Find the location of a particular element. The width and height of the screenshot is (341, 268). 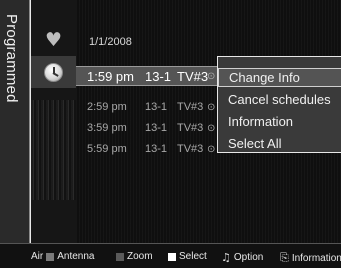

side-tab-label: Programmed is located at coordinates (11, 58).